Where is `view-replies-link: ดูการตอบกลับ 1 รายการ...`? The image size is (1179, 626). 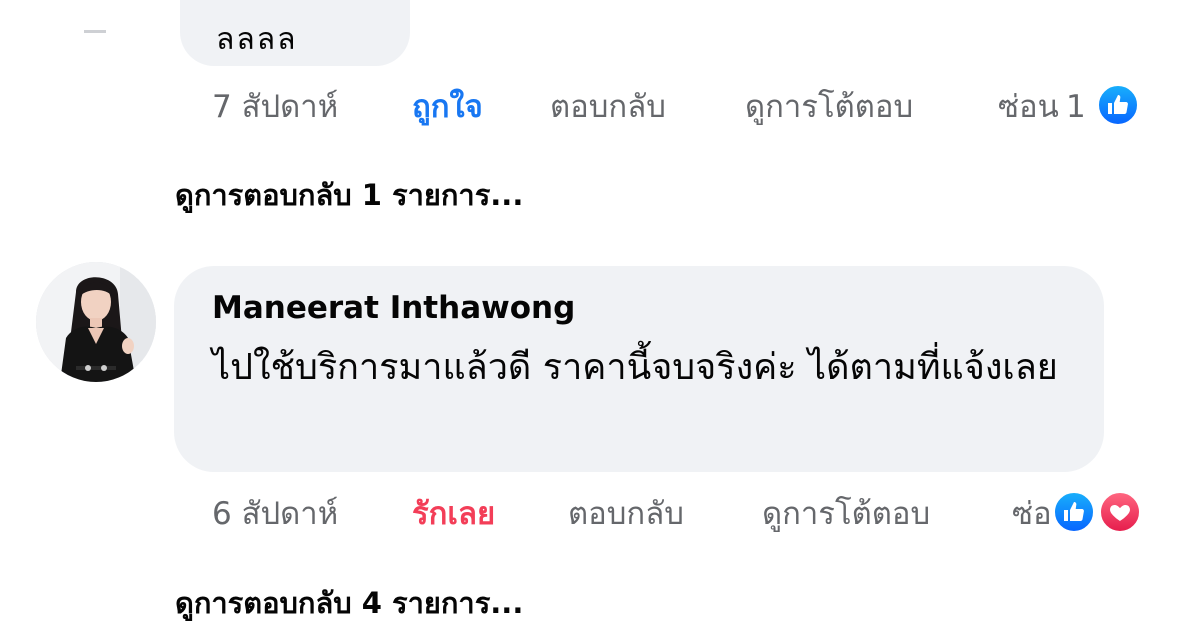 view-replies-link: ดูการตอบกลับ 1 รายการ... is located at coordinates (349, 195).